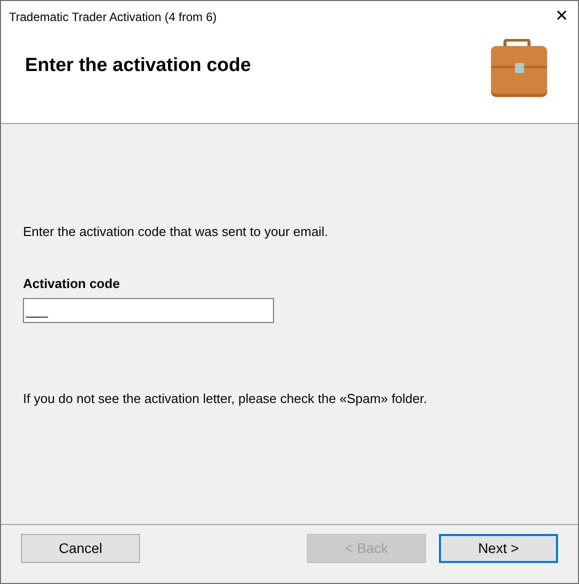  I want to click on close-button: ✕, so click(561, 17).